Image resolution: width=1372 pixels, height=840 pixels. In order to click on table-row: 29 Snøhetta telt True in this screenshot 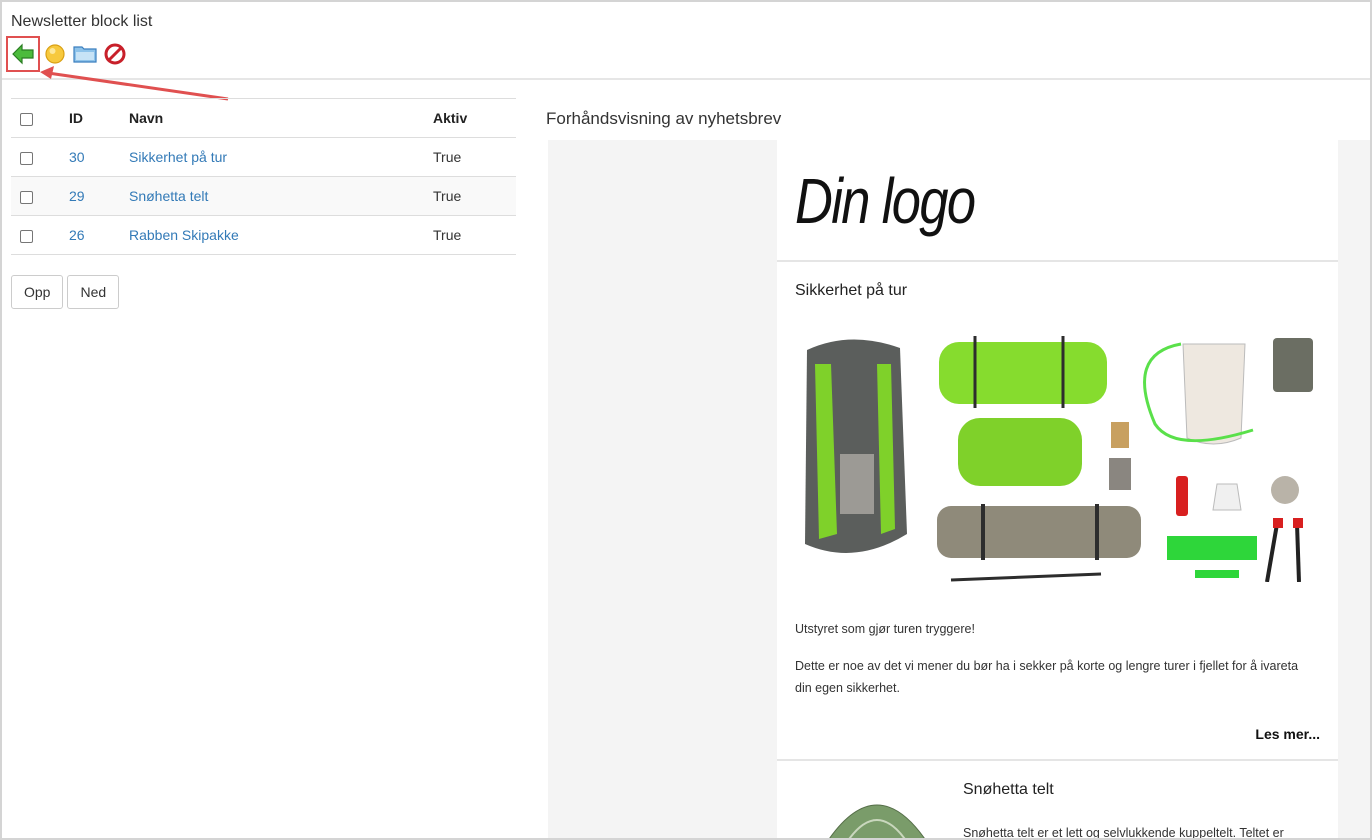, I will do `click(263, 196)`.